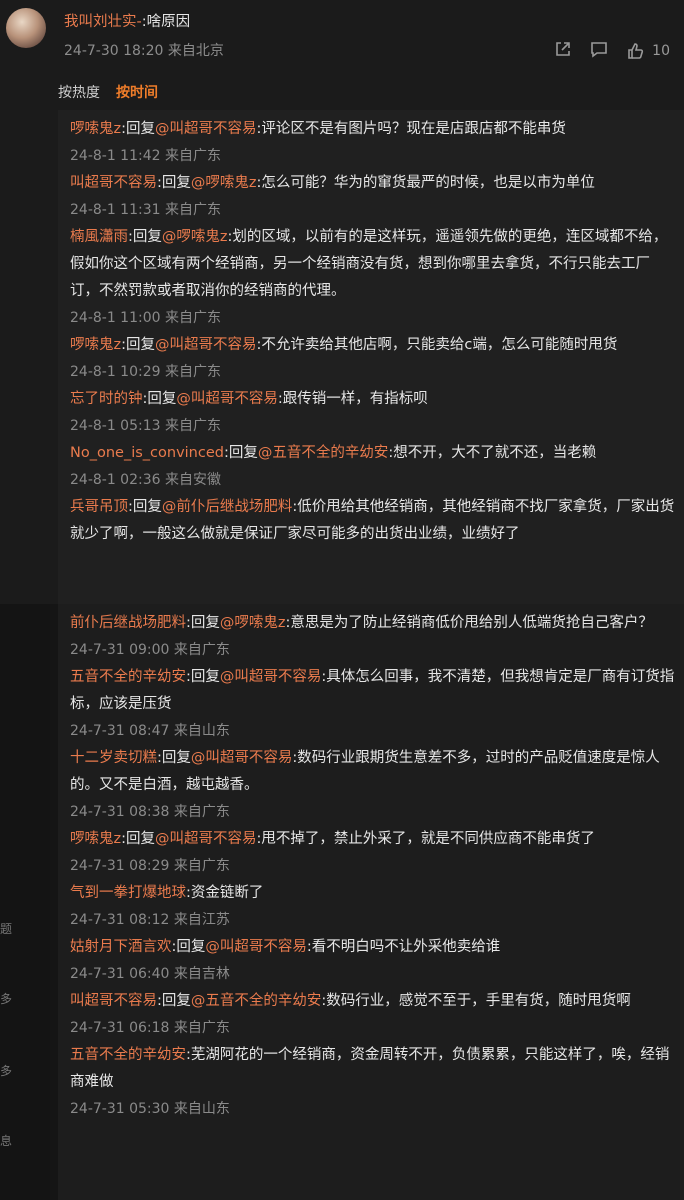  I want to click on reply-username: 兵哥吊顶, so click(99, 507).